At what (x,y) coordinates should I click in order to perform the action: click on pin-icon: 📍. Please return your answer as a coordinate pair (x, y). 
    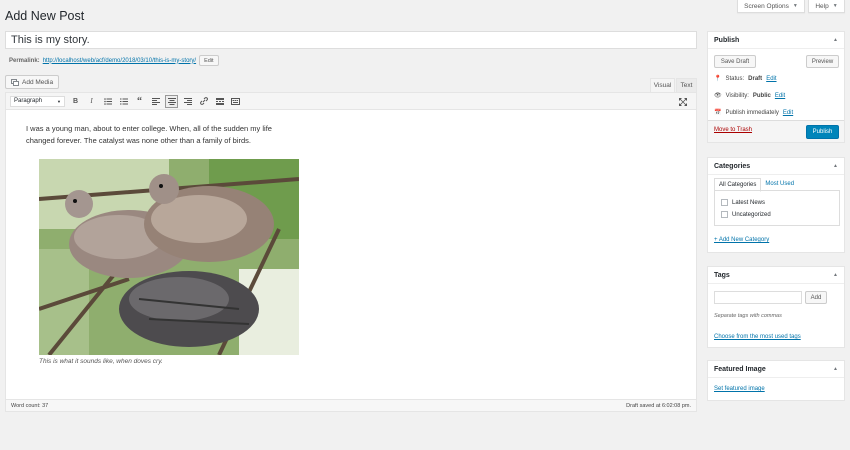
    Looking at the image, I should click on (718, 79).